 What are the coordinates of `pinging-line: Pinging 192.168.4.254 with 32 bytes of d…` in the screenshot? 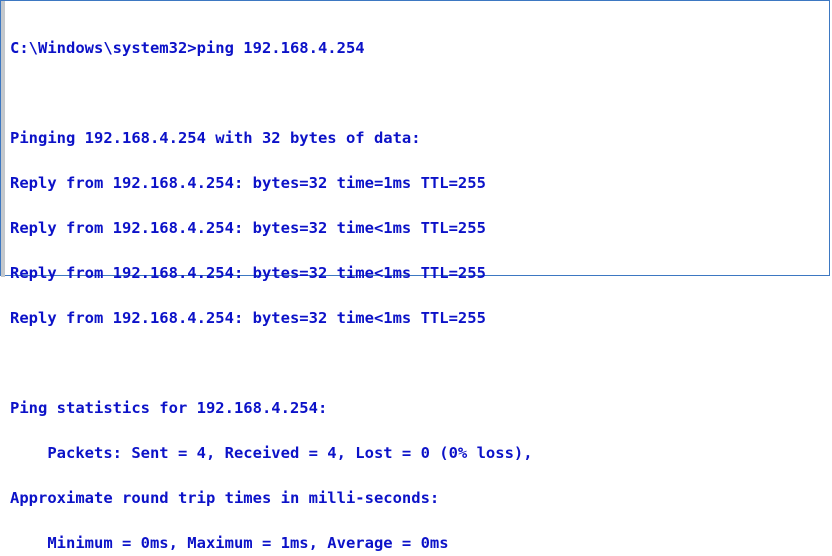 It's located at (215, 138).